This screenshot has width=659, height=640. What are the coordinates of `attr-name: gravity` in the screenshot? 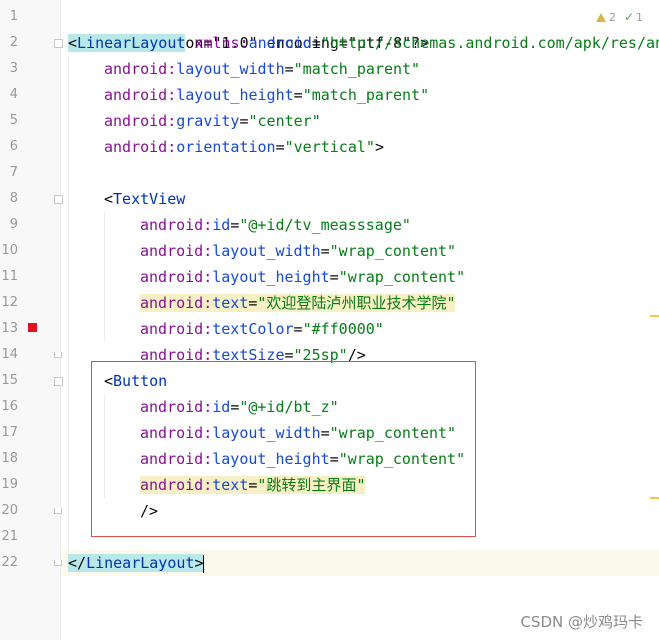 It's located at (208, 121).